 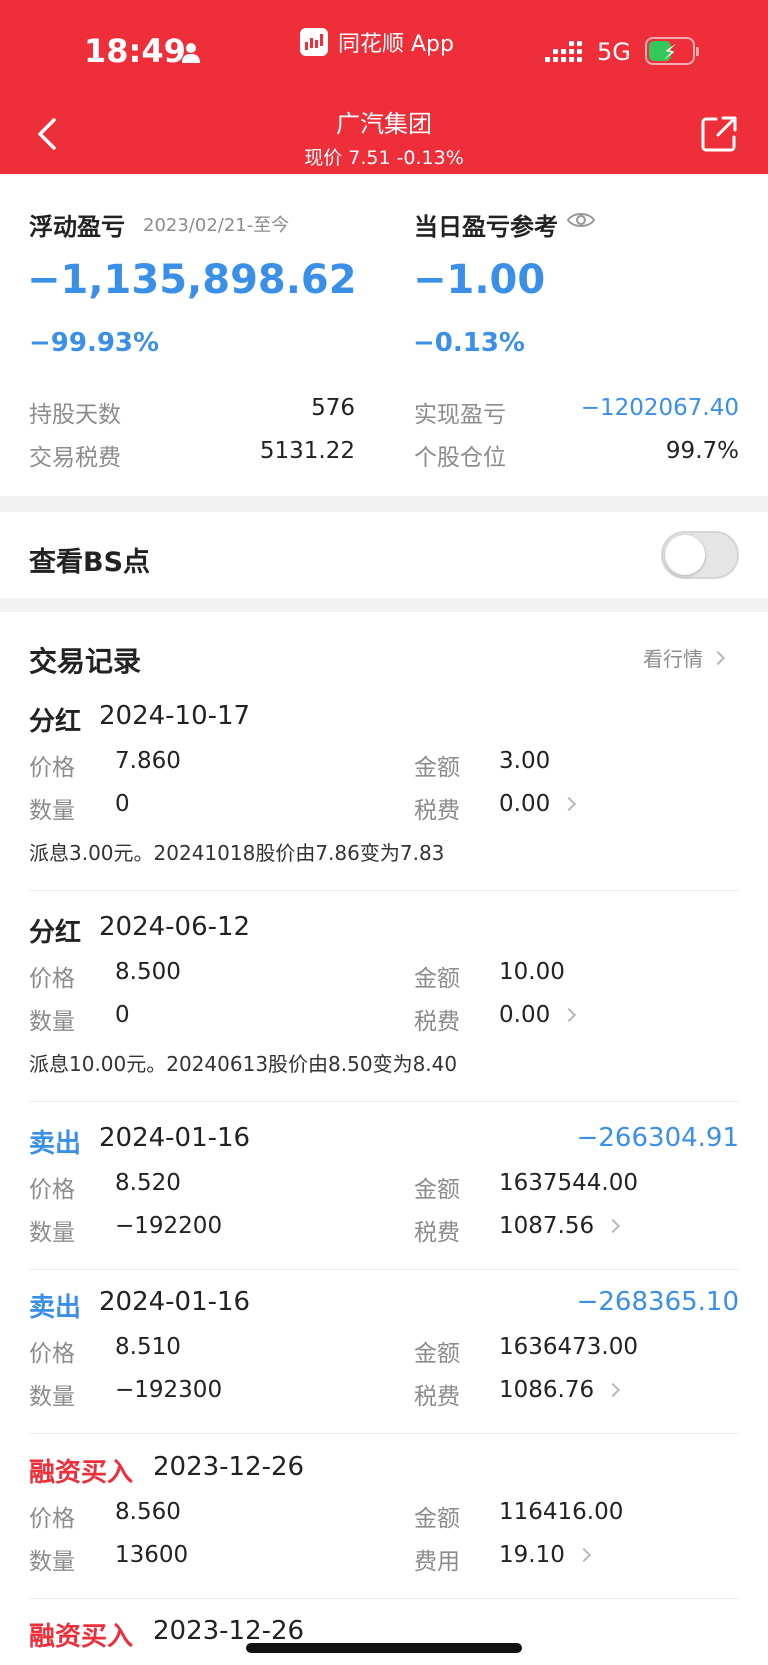 I want to click on record-fee-button: 19.10, so click(x=545, y=1555).